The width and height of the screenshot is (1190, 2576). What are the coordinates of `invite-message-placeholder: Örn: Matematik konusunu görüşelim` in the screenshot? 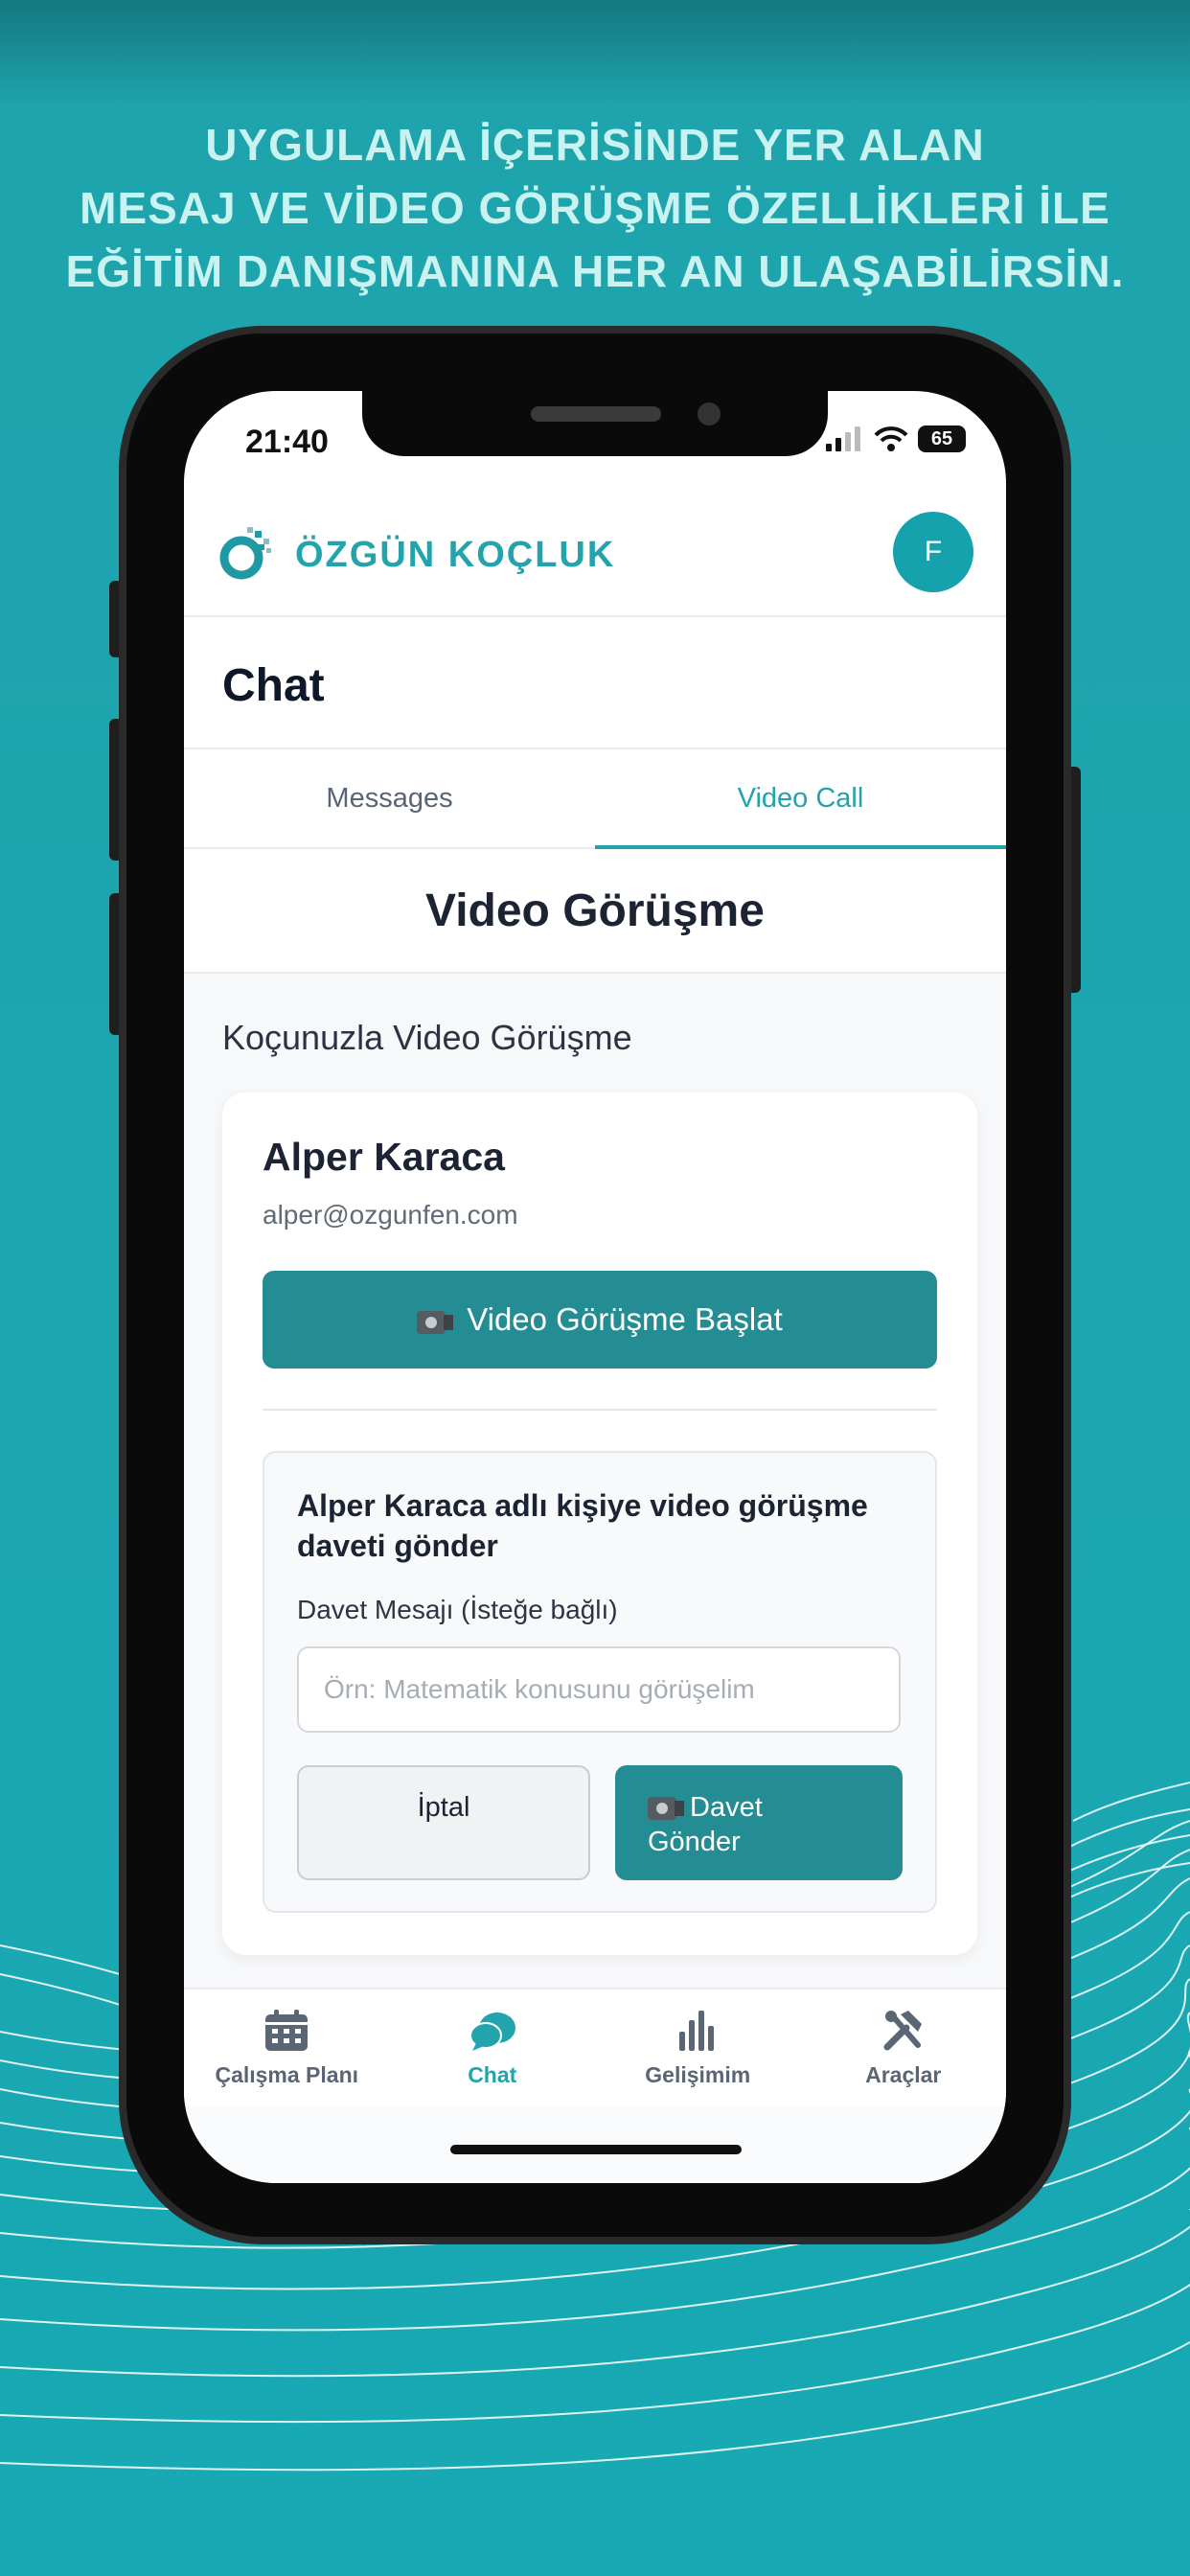 It's located at (540, 1689).